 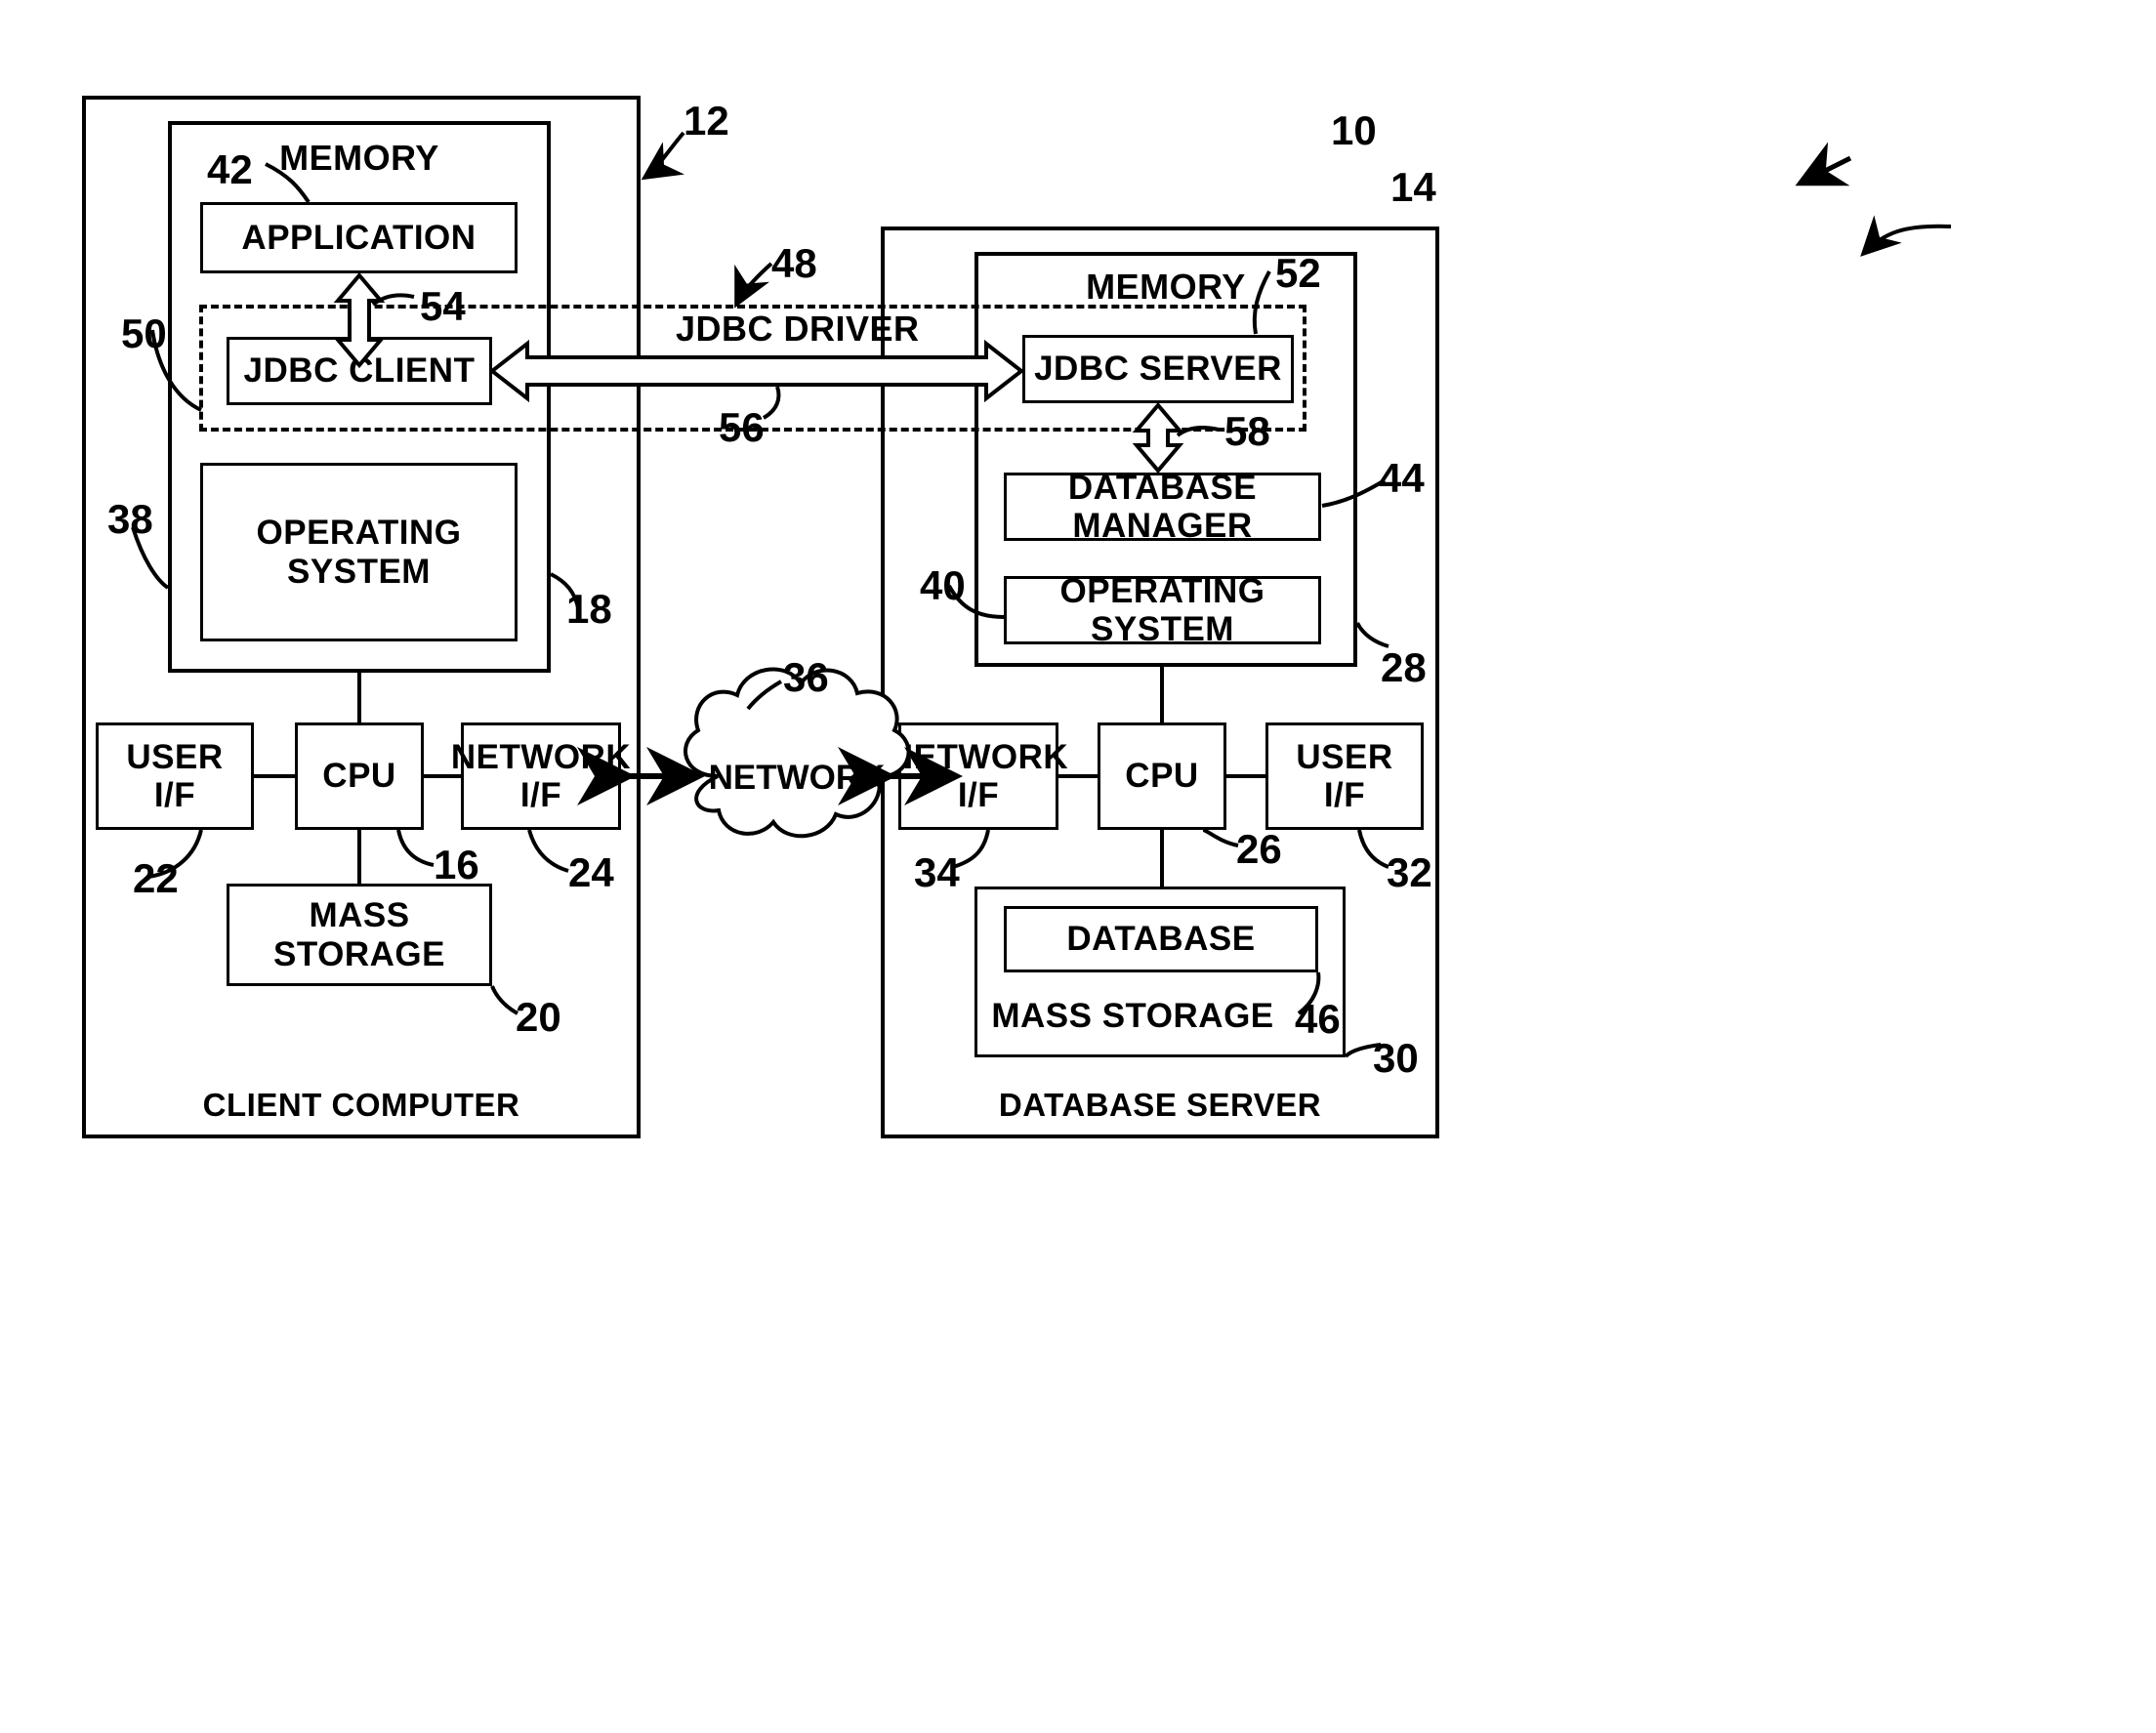 What do you see at coordinates (1413, 187) in the screenshot?
I see `ref-14: 14` at bounding box center [1413, 187].